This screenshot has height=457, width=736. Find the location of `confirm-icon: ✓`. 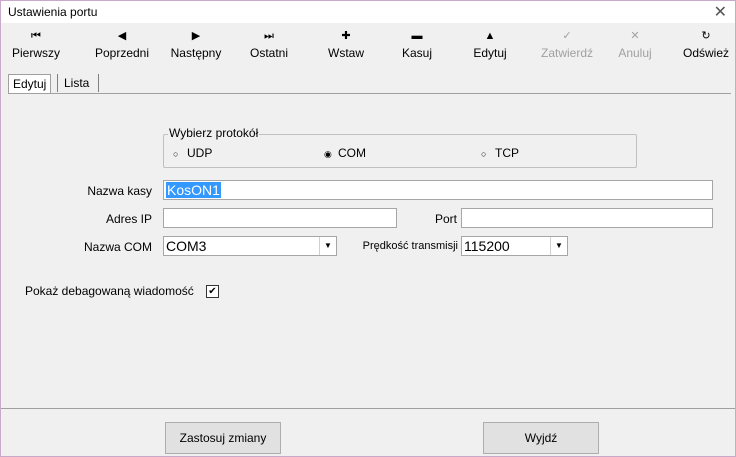

confirm-icon: ✓ is located at coordinates (567, 36).